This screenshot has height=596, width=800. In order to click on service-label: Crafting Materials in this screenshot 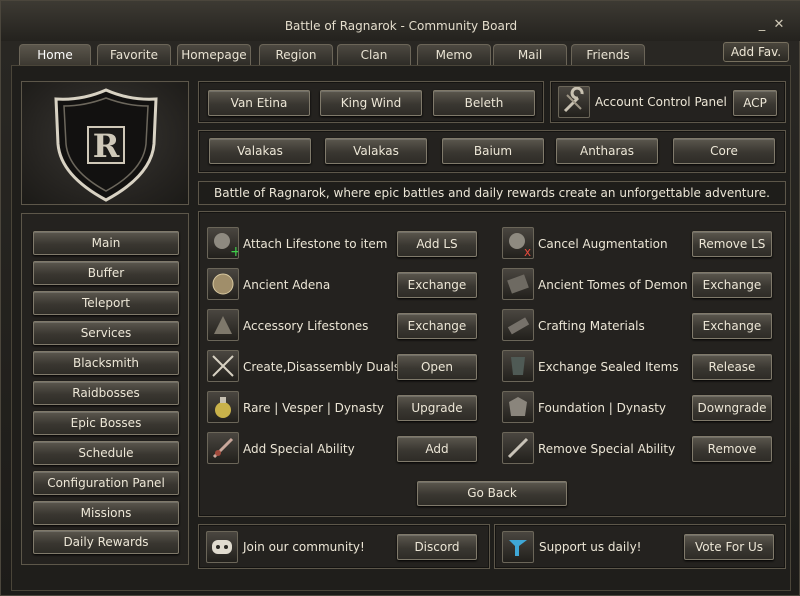, I will do `click(591, 326)`.